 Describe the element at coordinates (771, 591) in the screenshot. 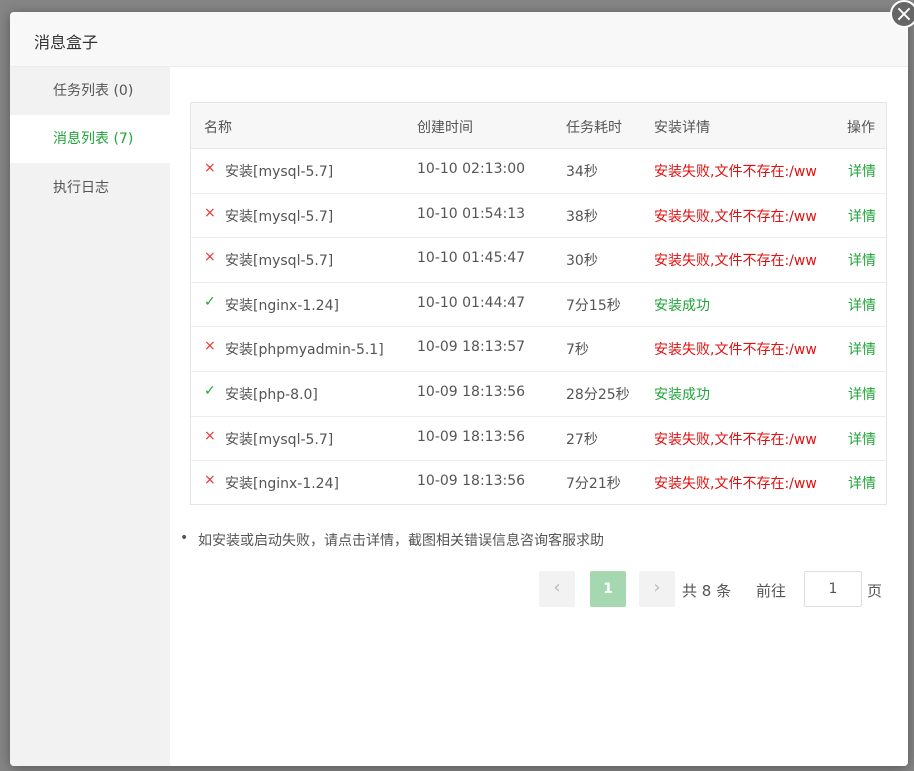

I see `goto-prefix-text: 前往` at that location.